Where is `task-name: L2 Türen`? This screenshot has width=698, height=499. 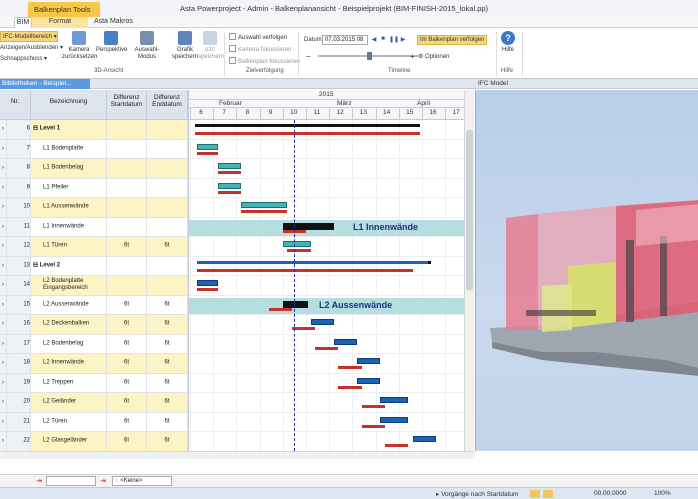
task-name: L2 Türen is located at coordinates (69, 421).